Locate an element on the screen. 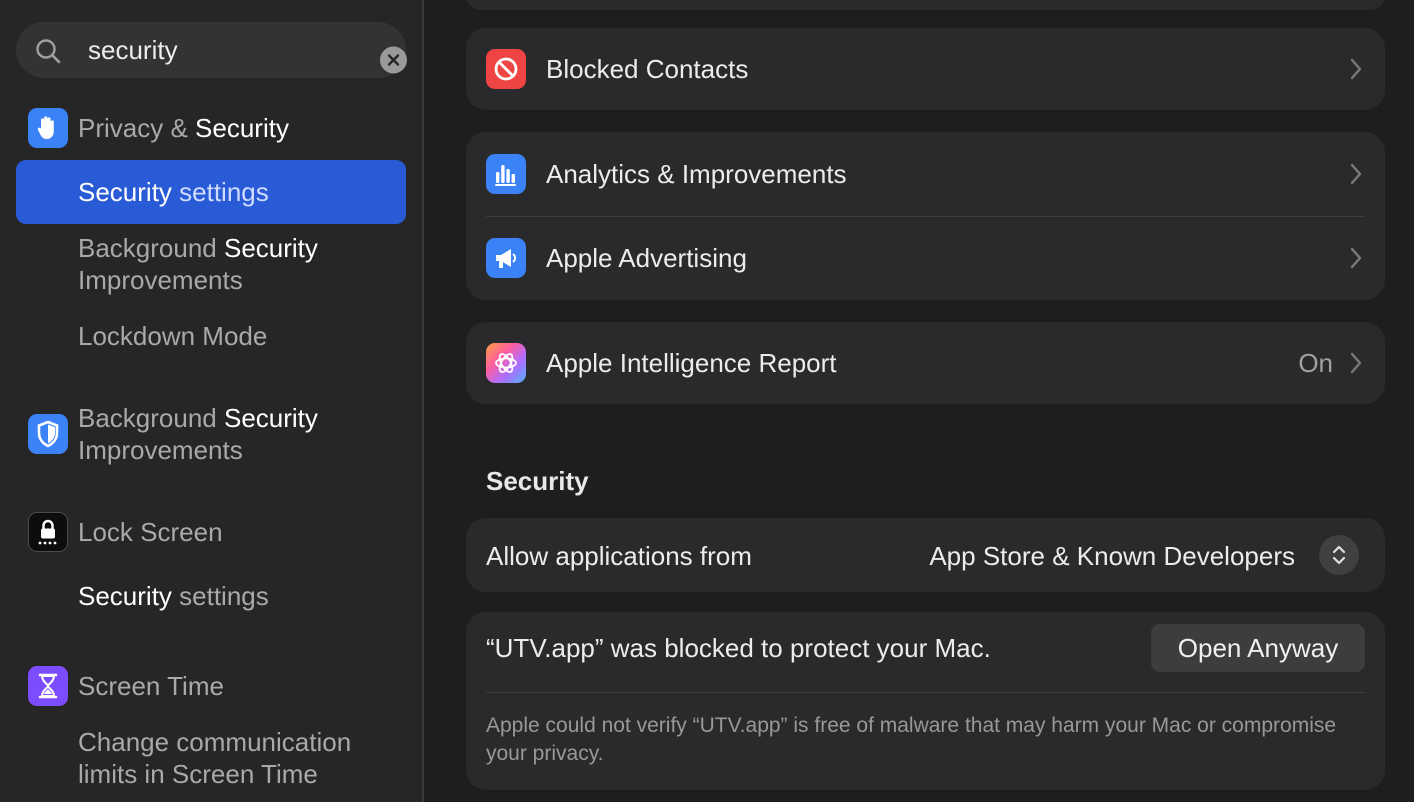 The height and width of the screenshot is (802, 1414). search-field is located at coordinates (211, 50).